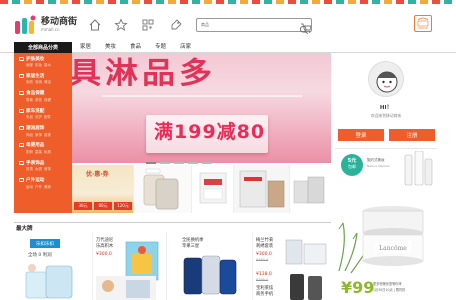  What do you see at coordinates (103, 189) in the screenshot?
I see `coupon-promo: 优·惠·券 30元 80元 120元` at bounding box center [103, 189].